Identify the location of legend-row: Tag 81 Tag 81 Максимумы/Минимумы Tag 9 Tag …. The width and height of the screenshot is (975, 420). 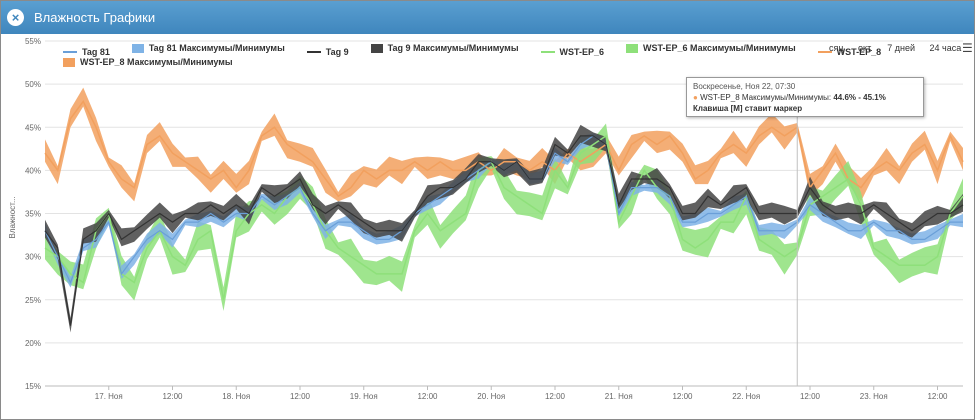
(503, 50).